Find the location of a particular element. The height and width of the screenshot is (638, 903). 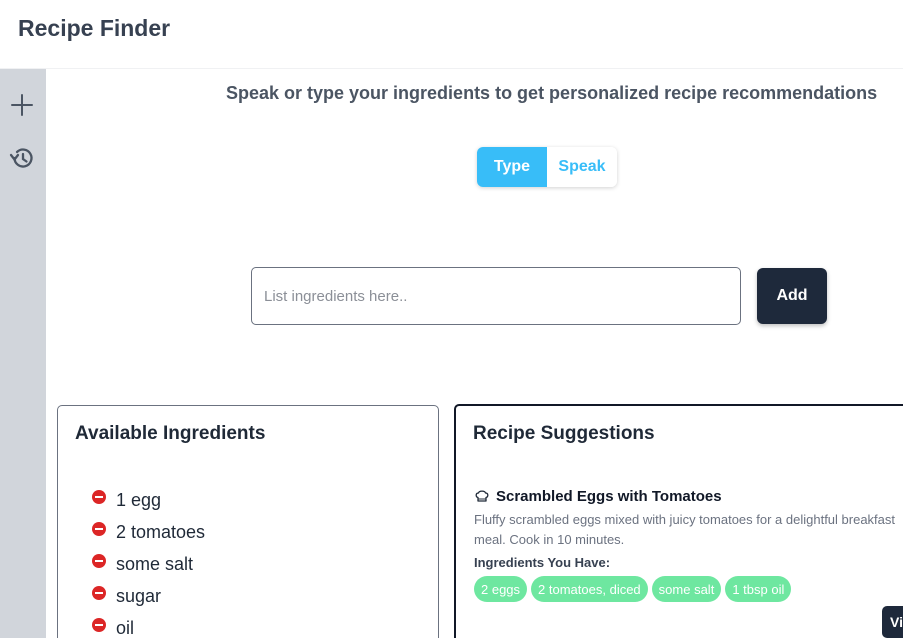

app-title: Recipe Finder is located at coordinates (94, 28).